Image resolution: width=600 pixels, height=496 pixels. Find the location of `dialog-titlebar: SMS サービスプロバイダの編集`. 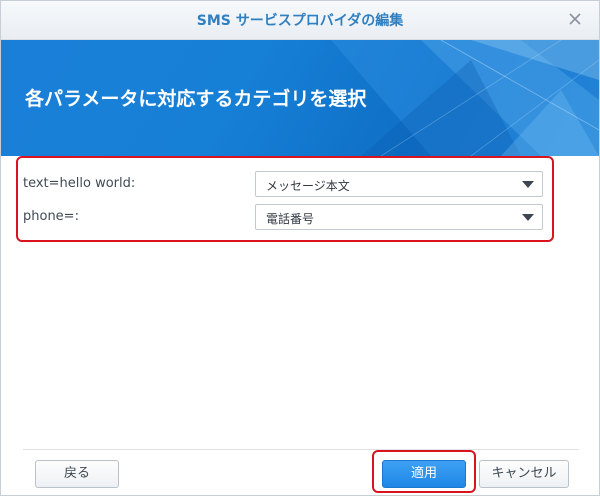

dialog-titlebar: SMS サービスプロバイダの編集 is located at coordinates (300, 20).